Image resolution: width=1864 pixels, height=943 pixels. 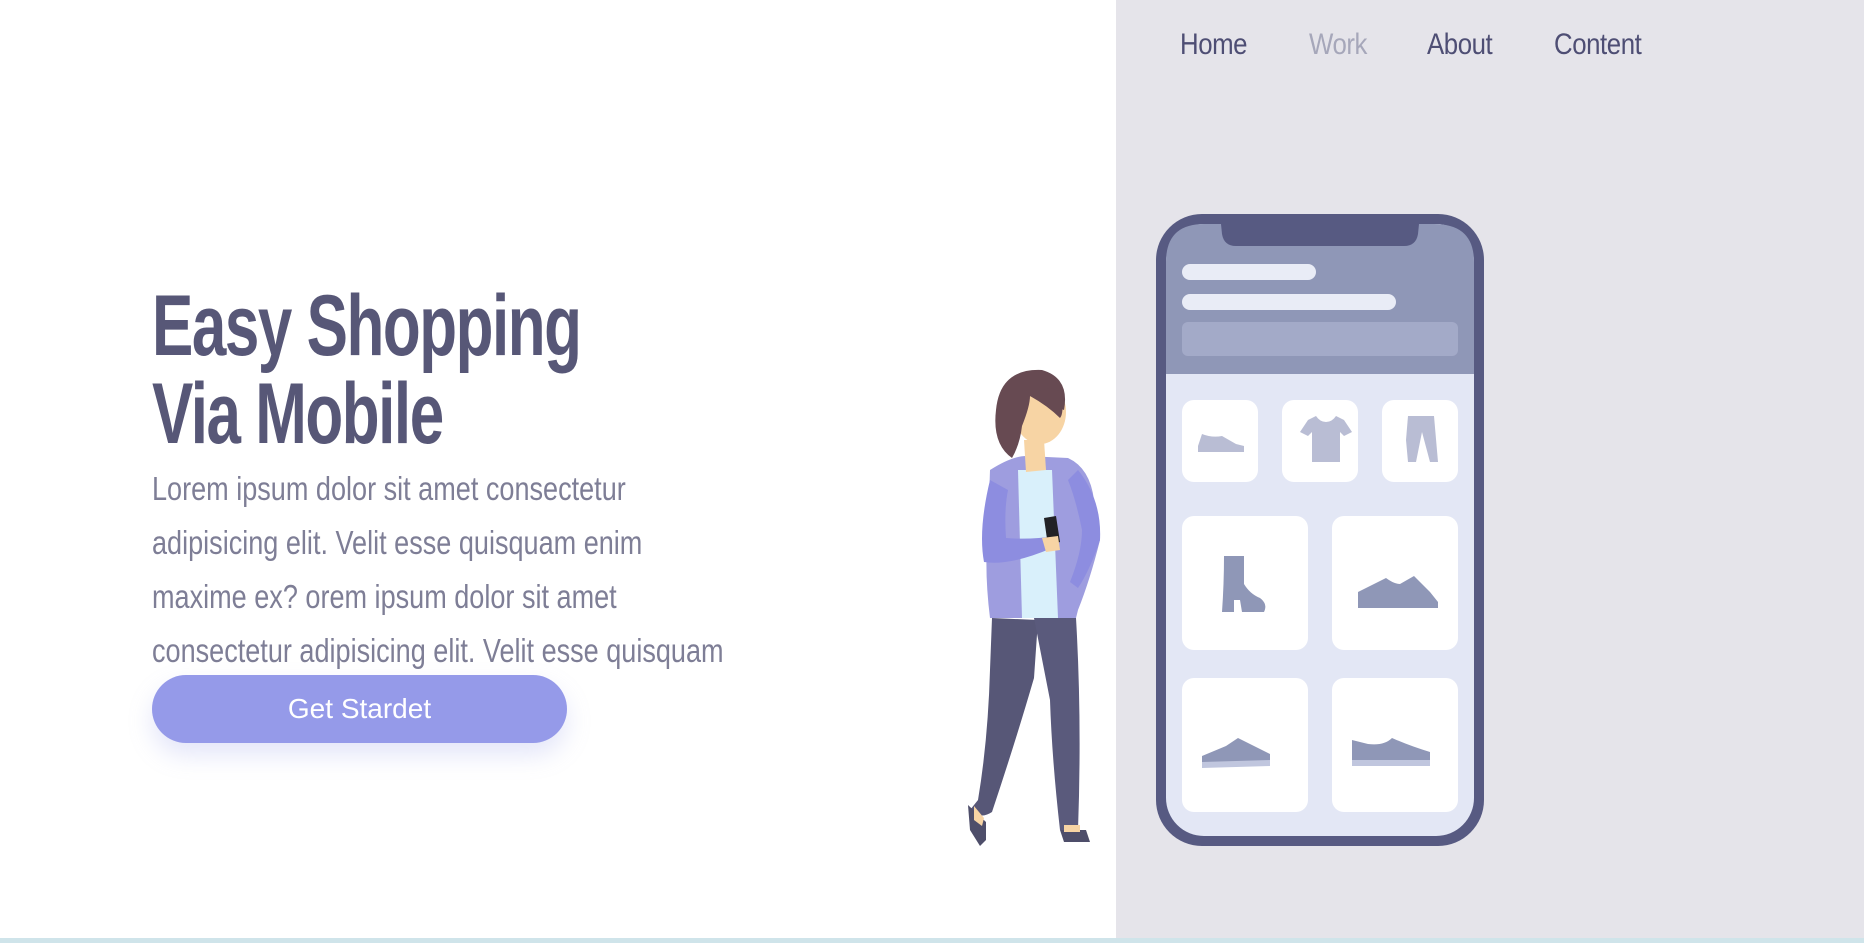 I want to click on main-nav: Home Work About Content, so click(x=1418, y=45).